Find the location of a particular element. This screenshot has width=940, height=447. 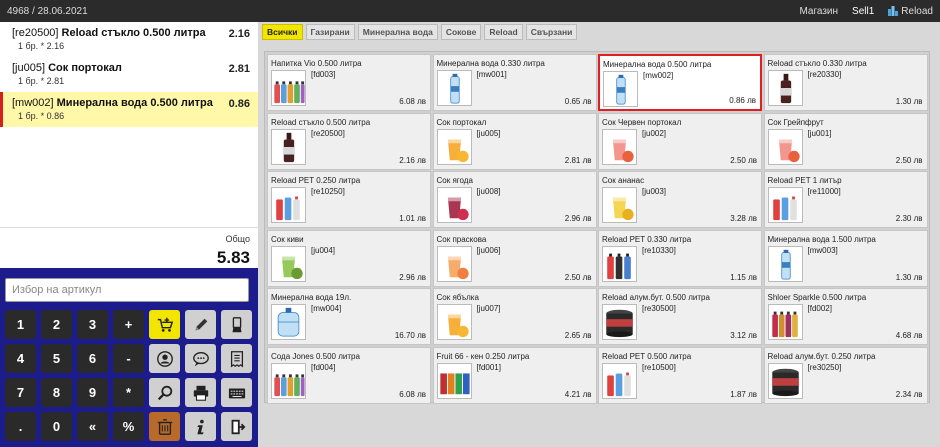

receipt-button is located at coordinates (236, 358).